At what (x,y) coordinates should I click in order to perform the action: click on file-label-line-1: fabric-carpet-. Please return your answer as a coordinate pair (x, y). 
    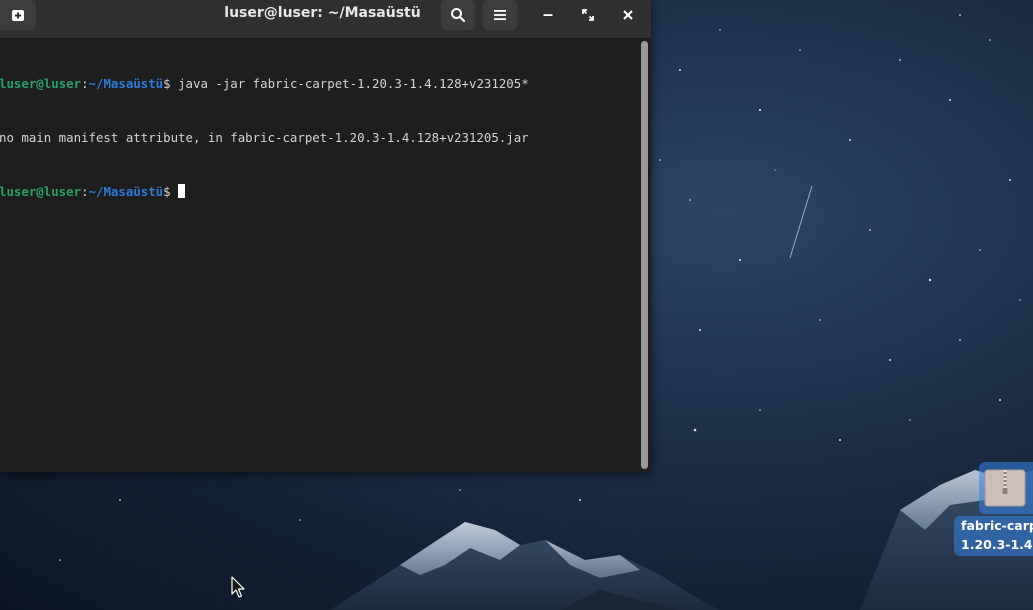
    Looking at the image, I should click on (997, 525).